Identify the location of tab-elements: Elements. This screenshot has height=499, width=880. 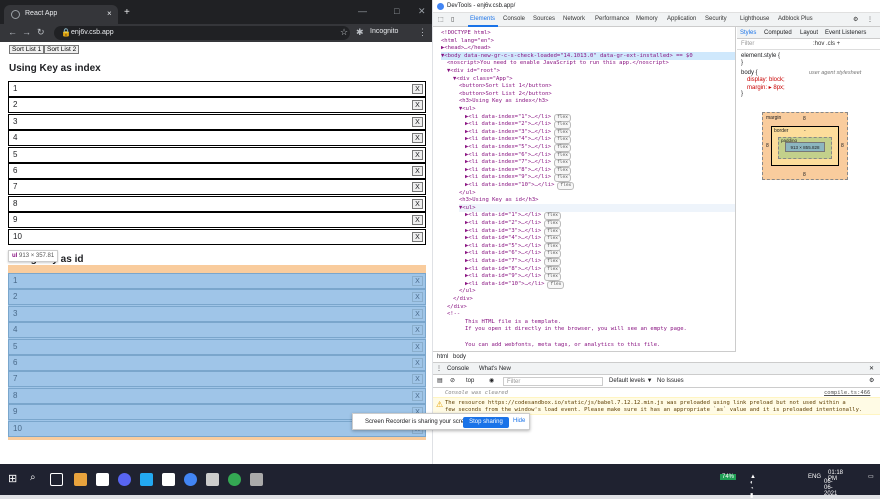
(482, 19).